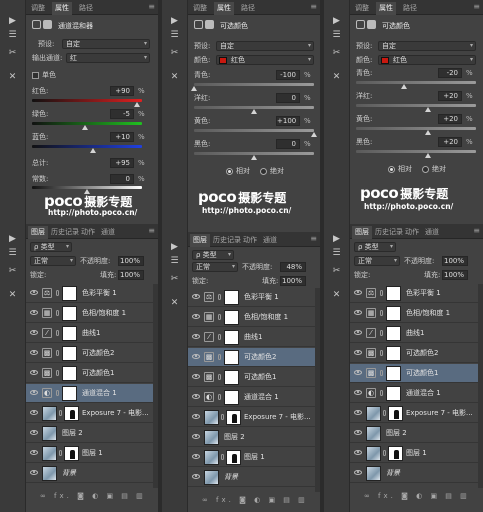 Image resolution: width=483 pixels, height=512 pixels. What do you see at coordinates (122, 114) in the screenshot?
I see `slider-value-input: -5` at bounding box center [122, 114].